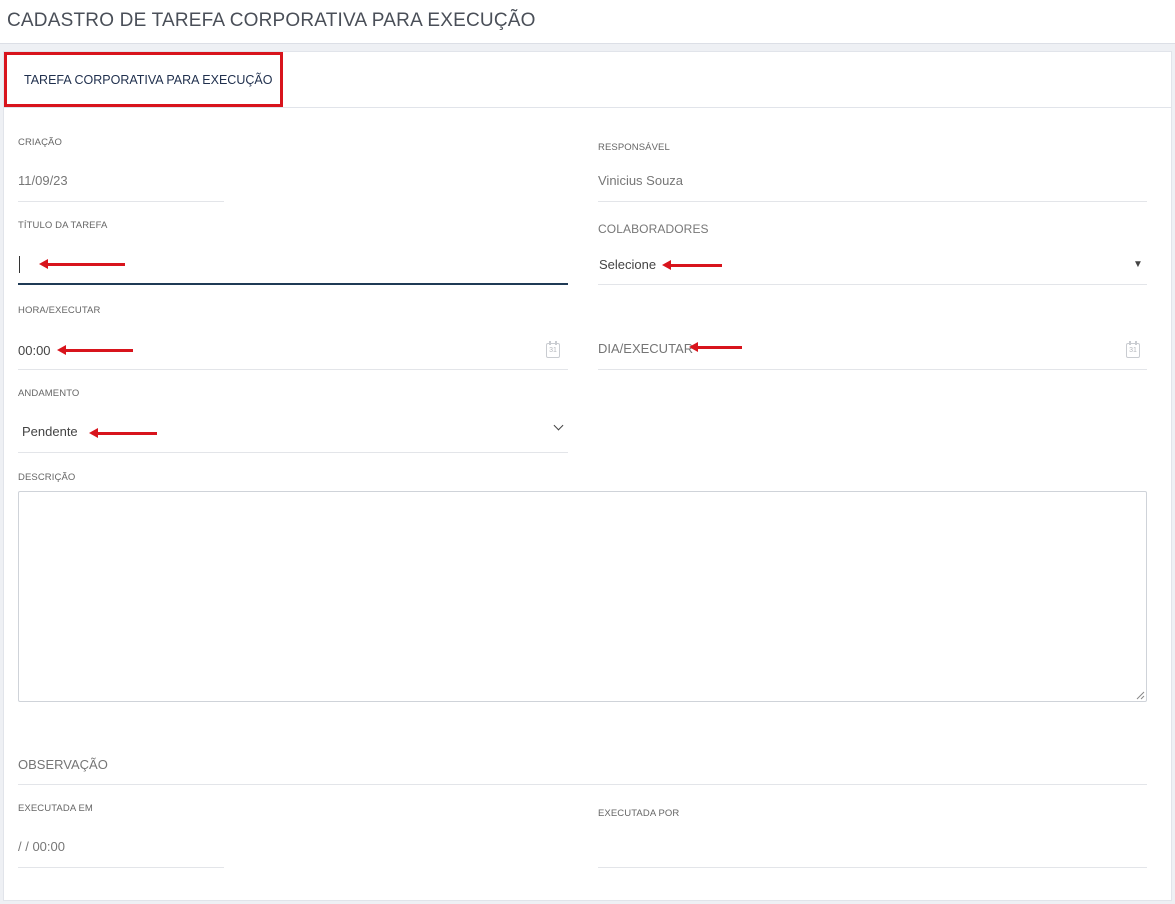 Image resolution: width=1175 pixels, height=904 pixels. I want to click on andamento-label: ANDAMENTO, so click(49, 393).